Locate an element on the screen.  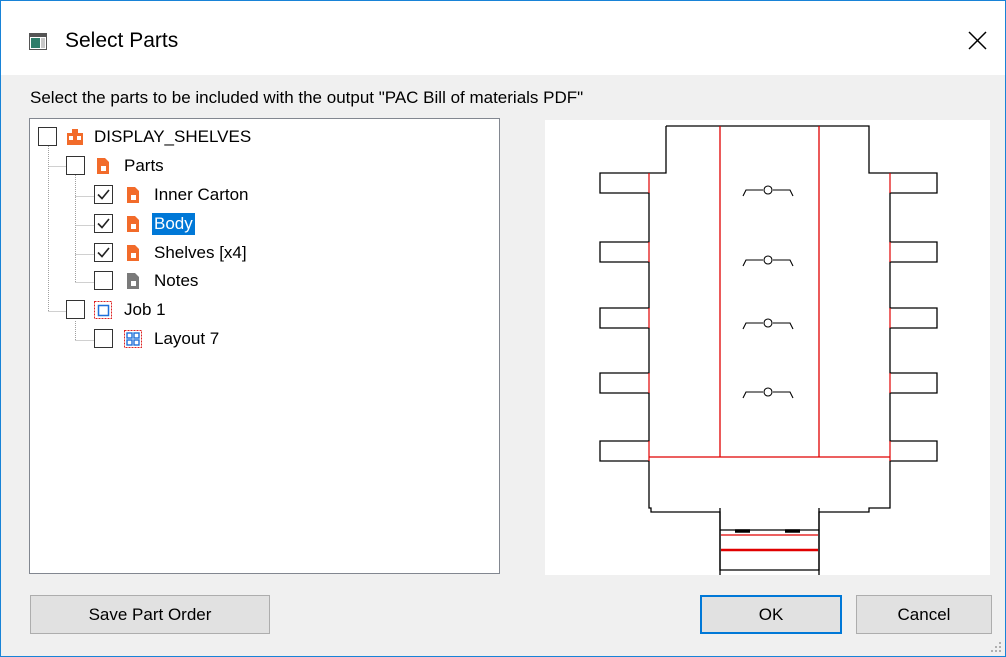
notes-icon is located at coordinates (133, 281).